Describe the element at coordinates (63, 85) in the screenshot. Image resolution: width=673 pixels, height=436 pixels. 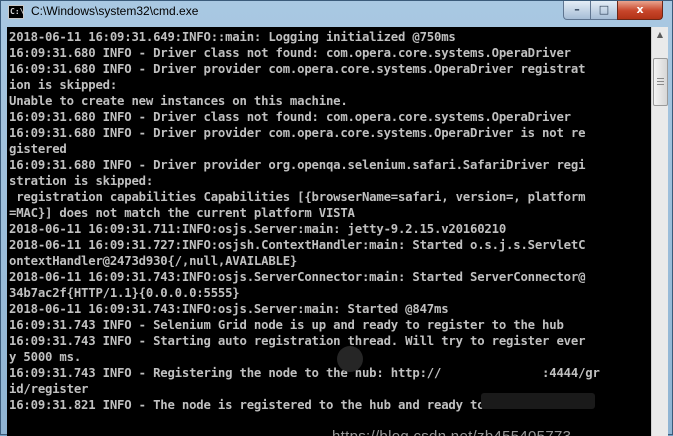
I see `console-line: ion is skipped:` at that location.